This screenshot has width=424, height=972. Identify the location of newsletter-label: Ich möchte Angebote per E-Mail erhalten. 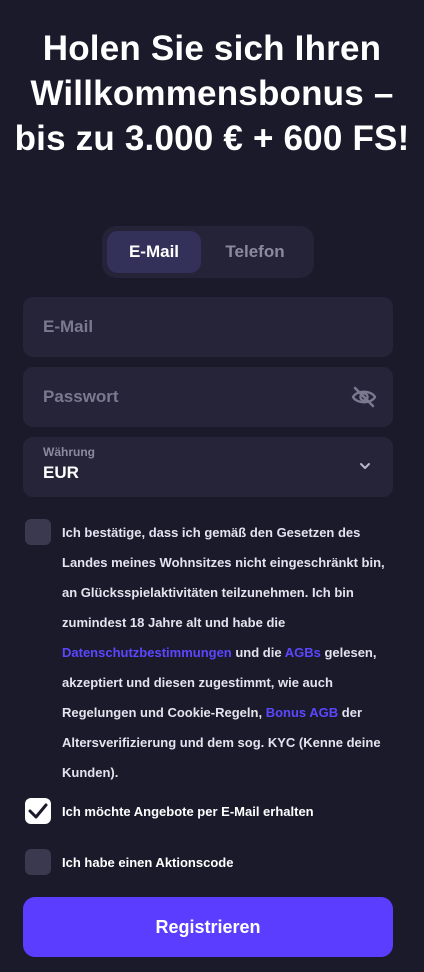
(188, 811).